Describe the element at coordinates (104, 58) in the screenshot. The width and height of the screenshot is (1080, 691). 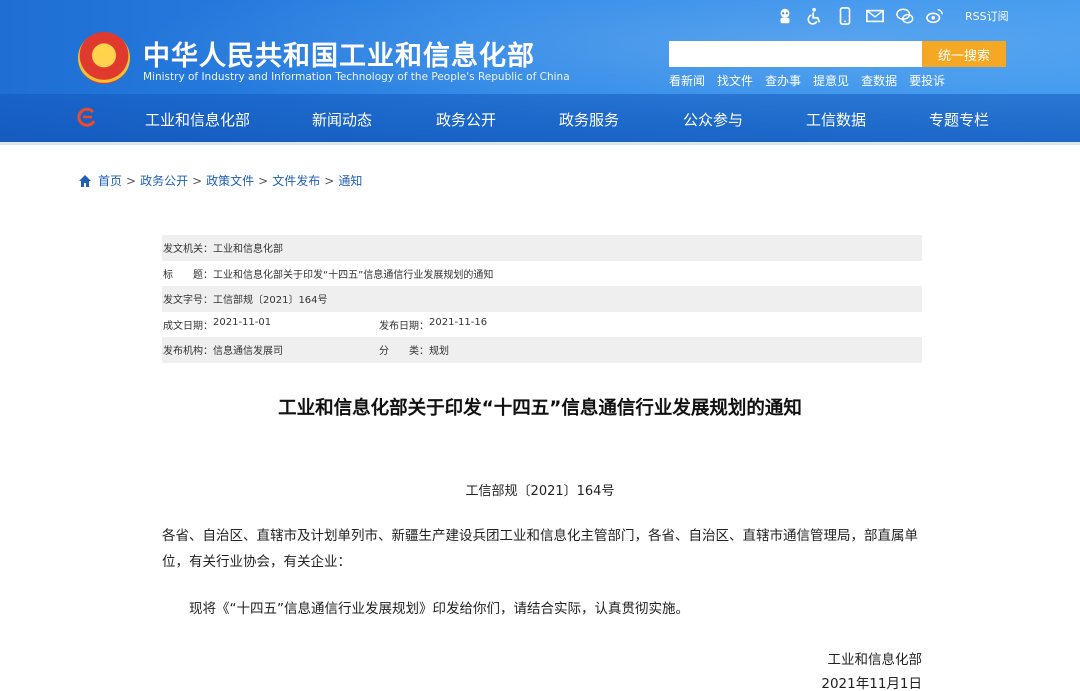
I see `national-emblem-icon: ★` at that location.